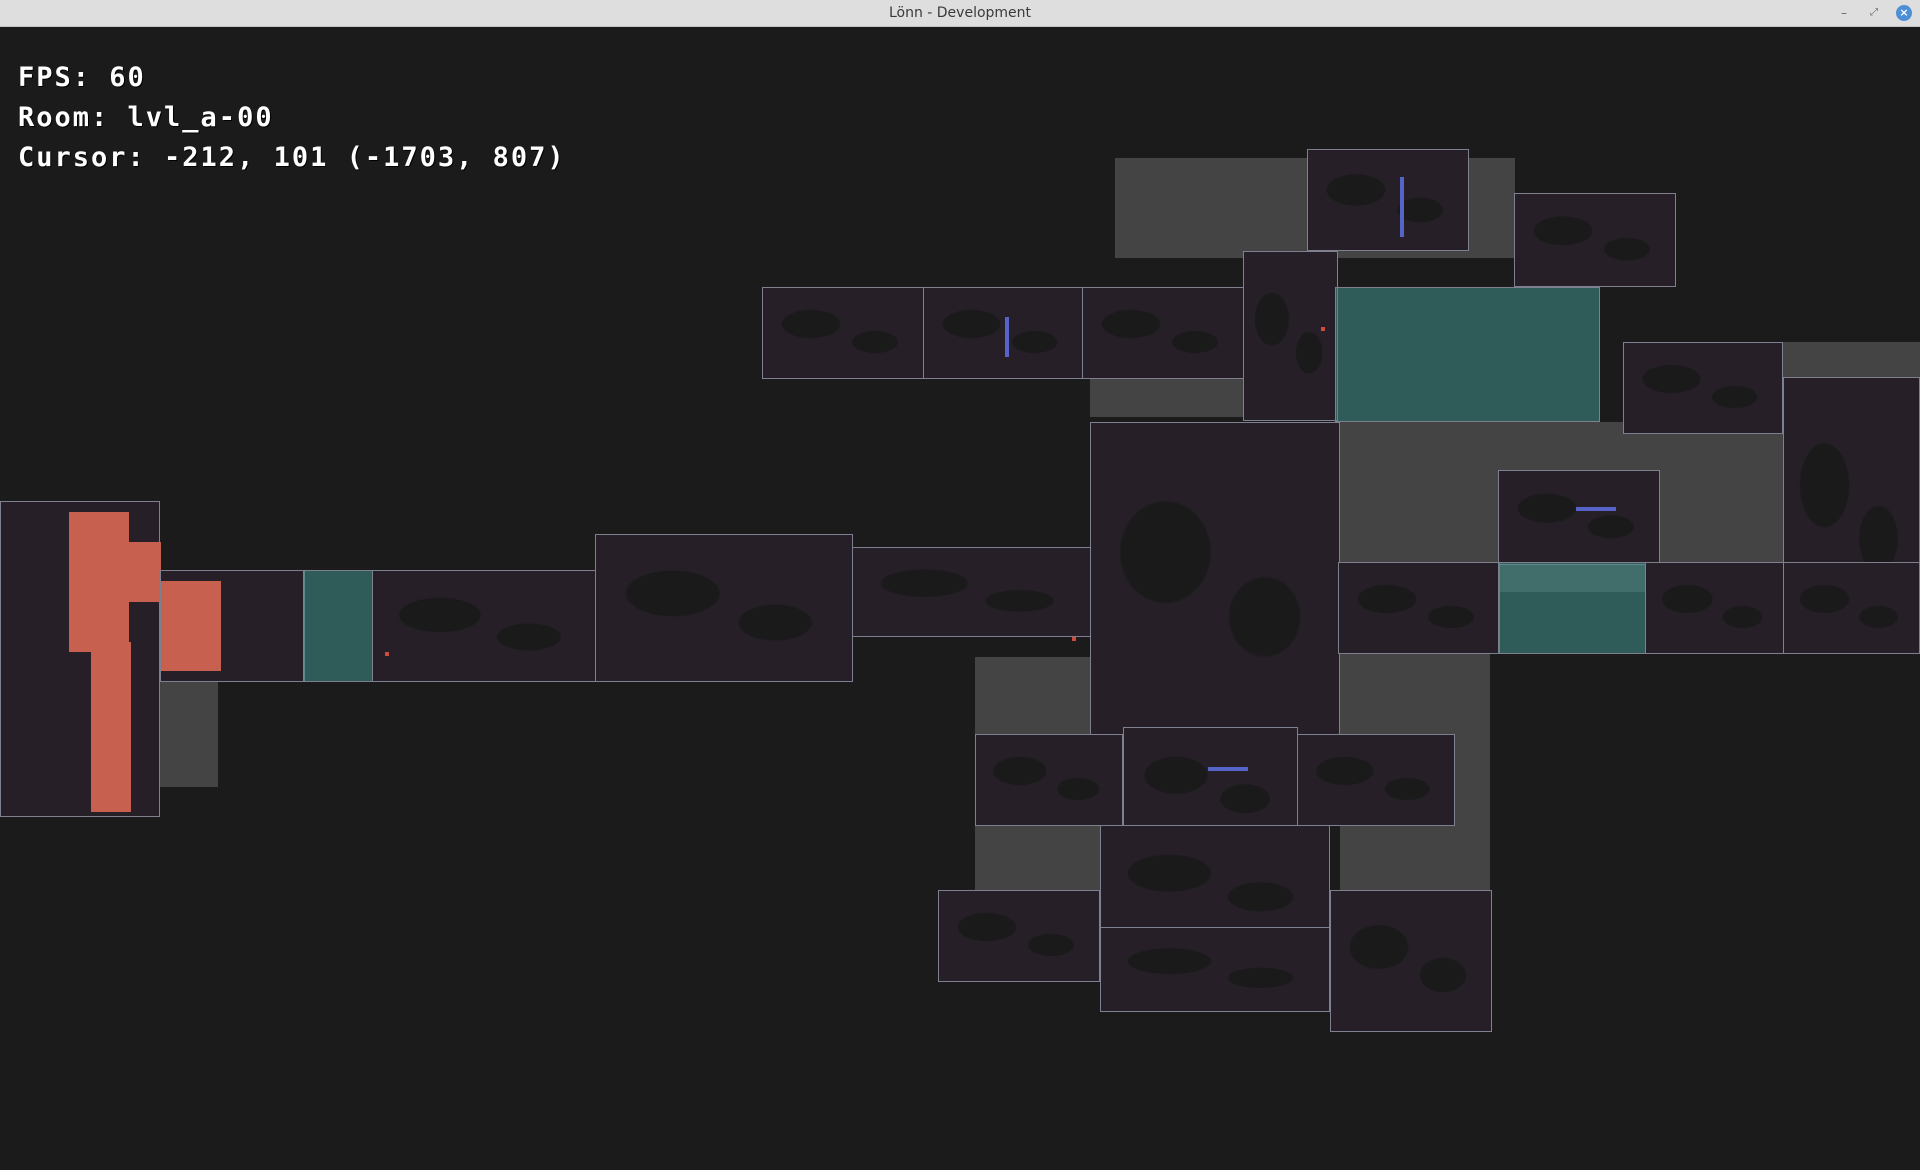 This screenshot has height=1170, width=1920. What do you see at coordinates (82, 77) in the screenshot?
I see `fps-readout: FPS: 60` at bounding box center [82, 77].